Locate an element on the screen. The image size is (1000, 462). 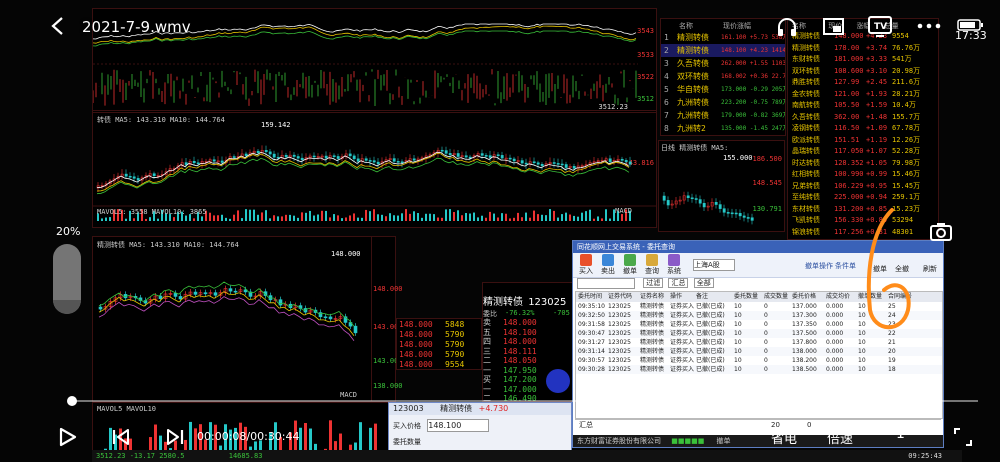
toolbar-query: 查询 is located at coordinates (652, 265).